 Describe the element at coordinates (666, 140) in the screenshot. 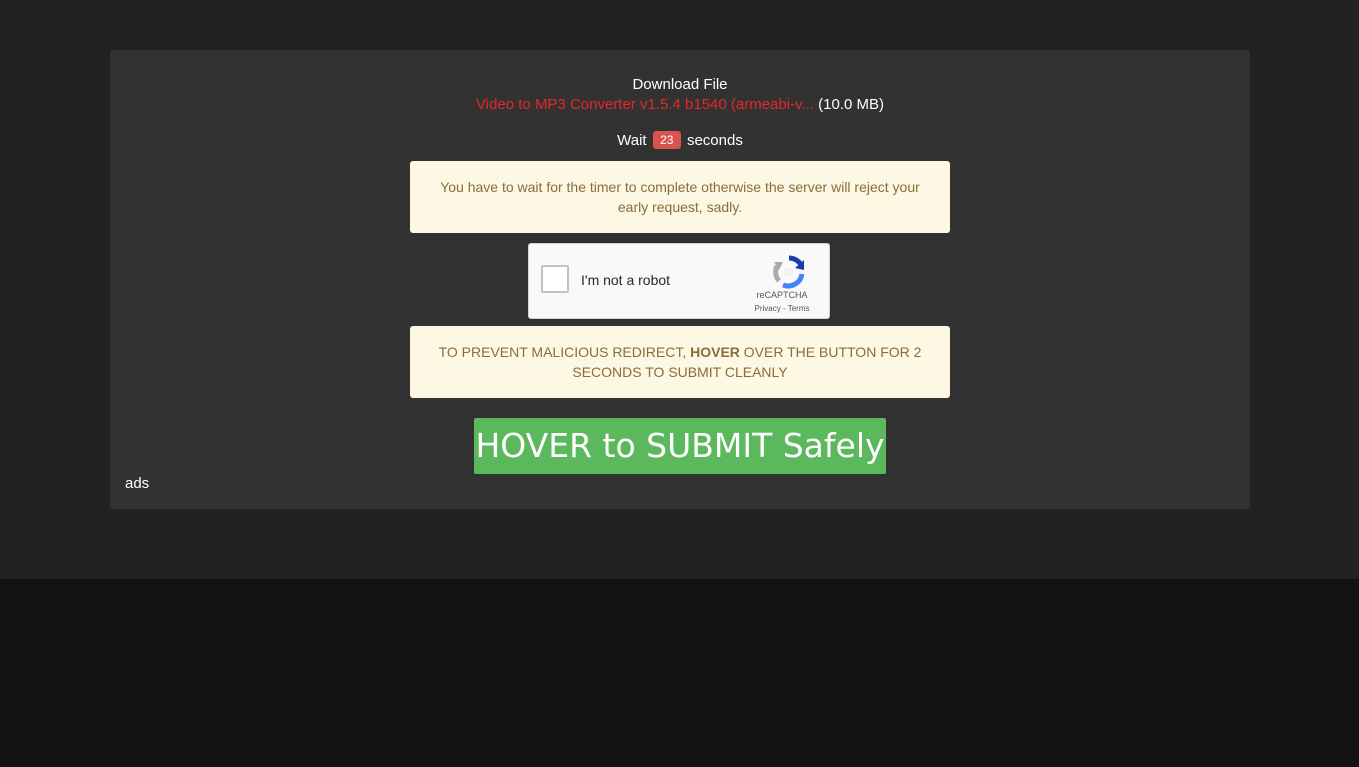

I see `countdown-badge: 23` at that location.